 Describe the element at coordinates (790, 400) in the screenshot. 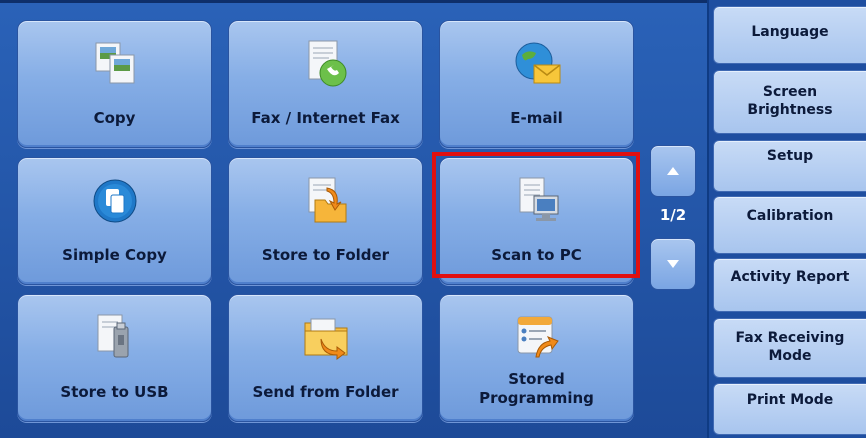

I see `print-mode-label: Print Mode` at that location.